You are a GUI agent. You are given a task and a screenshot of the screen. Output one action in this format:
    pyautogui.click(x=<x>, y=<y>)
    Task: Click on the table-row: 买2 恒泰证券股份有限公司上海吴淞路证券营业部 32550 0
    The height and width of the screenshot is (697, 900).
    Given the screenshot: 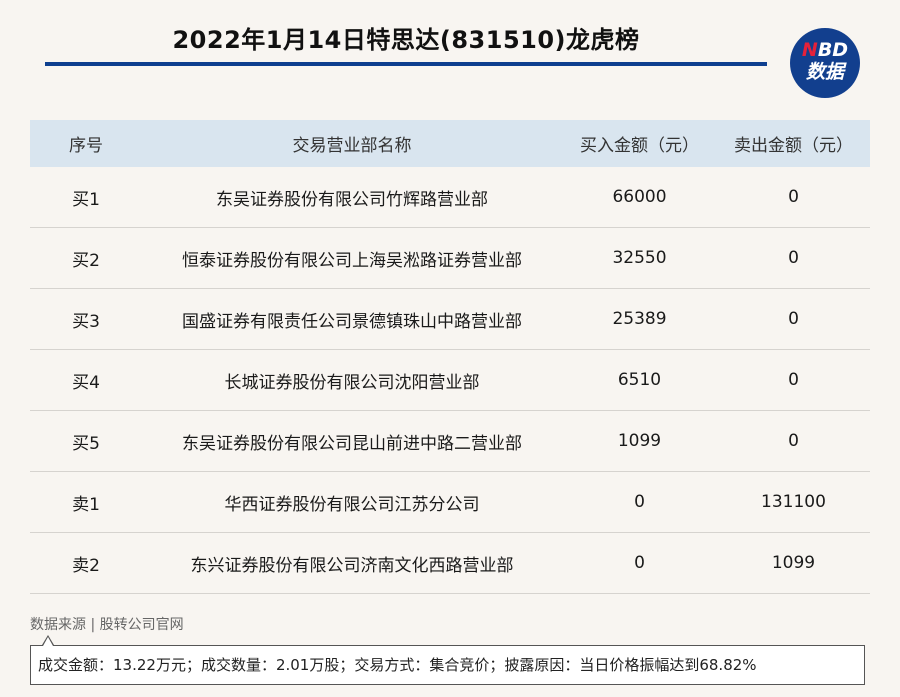 What is the action you would take?
    pyautogui.click(x=450, y=258)
    